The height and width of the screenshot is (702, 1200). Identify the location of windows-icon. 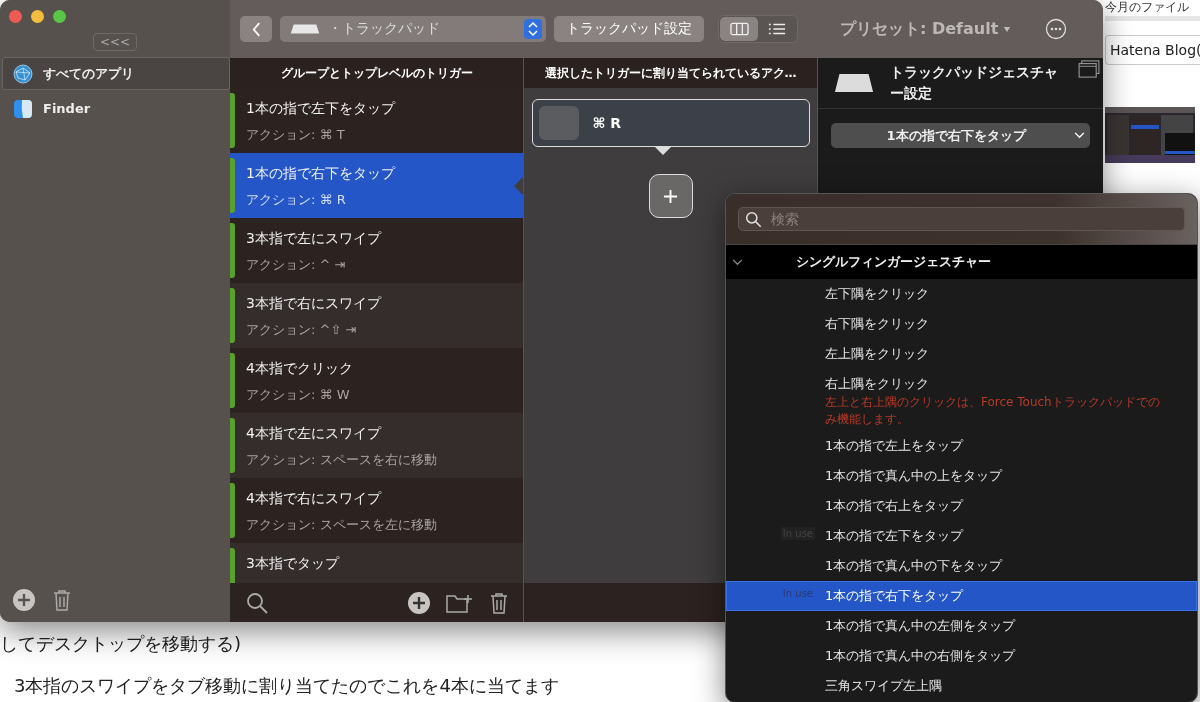
(1089, 69).